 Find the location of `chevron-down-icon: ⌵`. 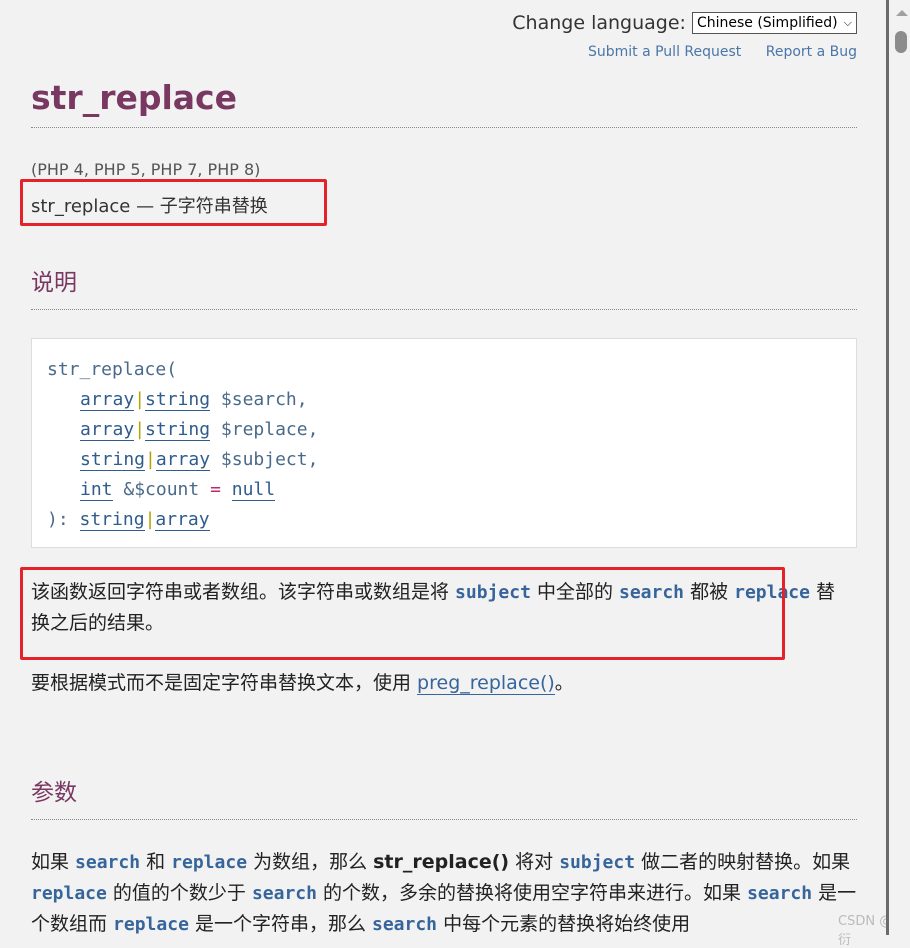

chevron-down-icon: ⌵ is located at coordinates (847, 22).